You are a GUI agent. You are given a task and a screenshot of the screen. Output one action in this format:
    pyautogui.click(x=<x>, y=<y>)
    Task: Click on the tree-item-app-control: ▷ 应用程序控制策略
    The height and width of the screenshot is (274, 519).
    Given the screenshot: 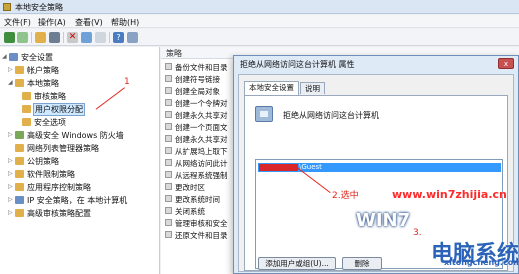 What is the action you would take?
    pyautogui.click(x=79, y=187)
    